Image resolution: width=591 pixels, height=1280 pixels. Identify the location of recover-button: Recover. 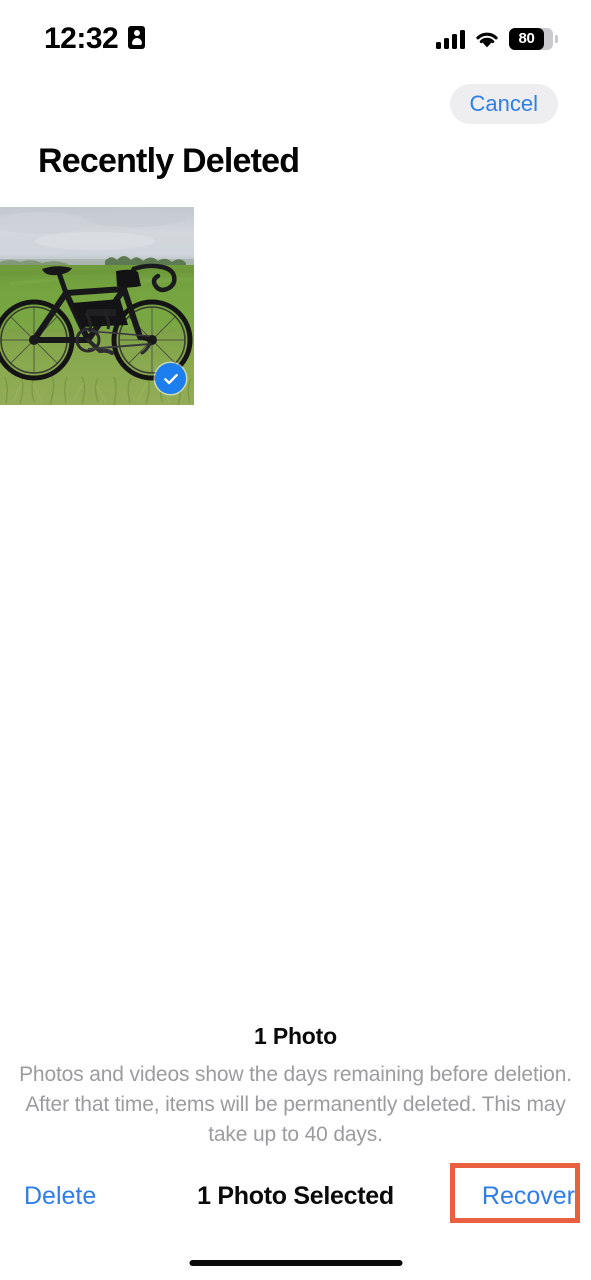
(528, 1196).